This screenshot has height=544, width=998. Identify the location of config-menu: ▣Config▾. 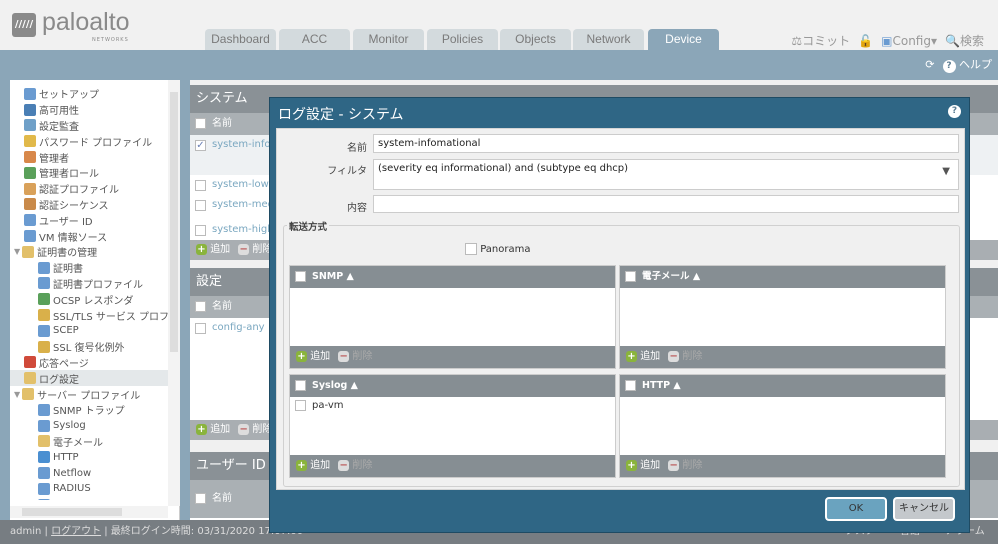
(909, 41).